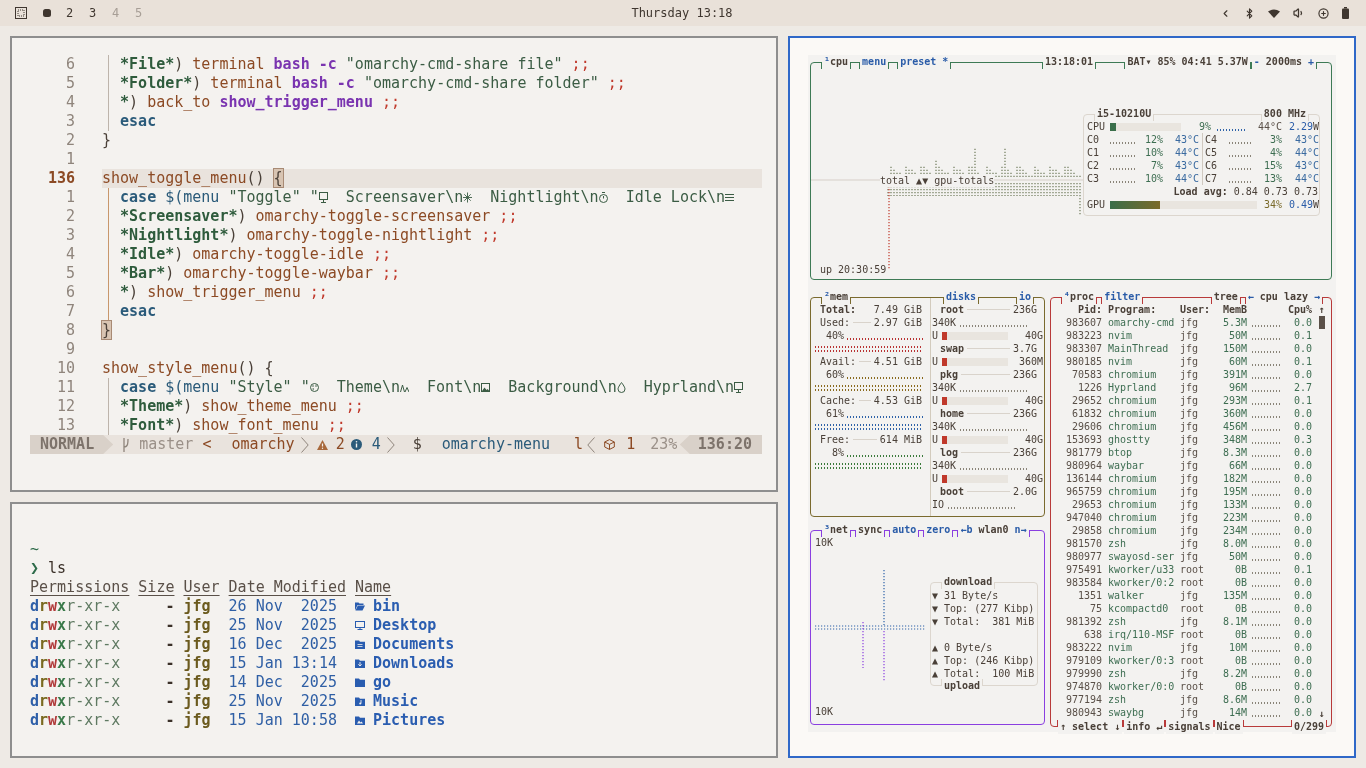 Image resolution: width=1366 pixels, height=768 pixels. What do you see at coordinates (1345, 13) in the screenshot?
I see `battery-icon` at bounding box center [1345, 13].